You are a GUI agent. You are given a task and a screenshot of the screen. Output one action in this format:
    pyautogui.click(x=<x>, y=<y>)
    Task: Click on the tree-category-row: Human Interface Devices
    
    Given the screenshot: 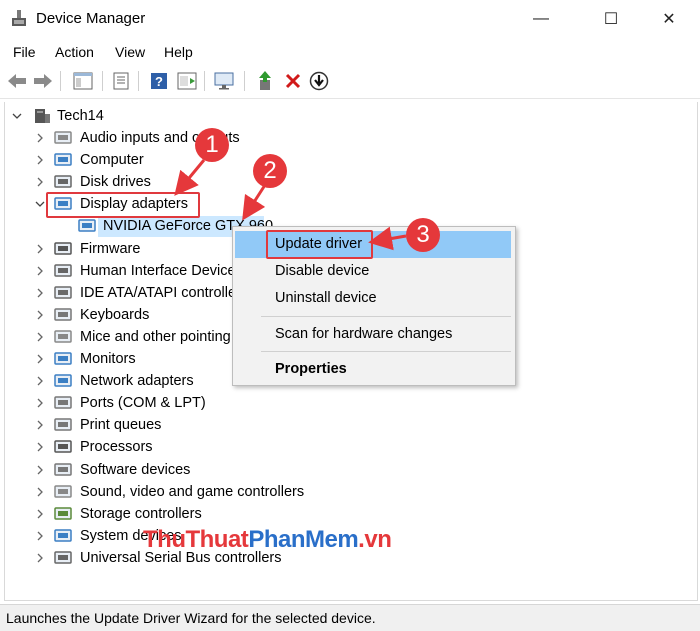 What is the action you would take?
    pyautogui.click(x=121, y=271)
    